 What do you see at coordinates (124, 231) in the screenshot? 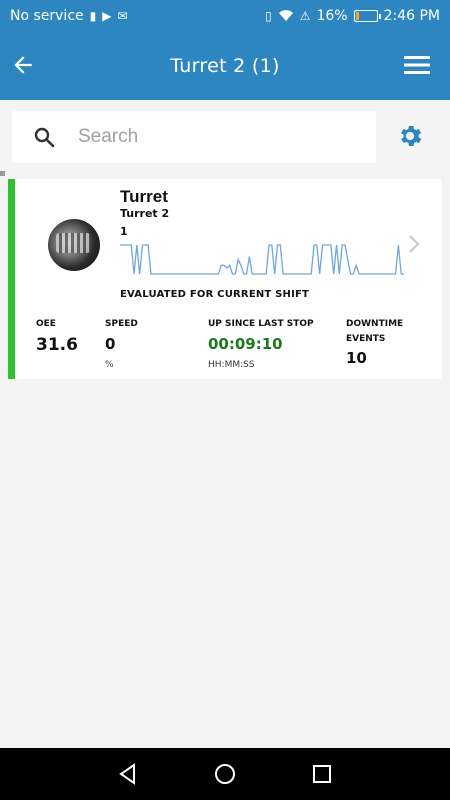
I see `machine-index: 1` at bounding box center [124, 231].